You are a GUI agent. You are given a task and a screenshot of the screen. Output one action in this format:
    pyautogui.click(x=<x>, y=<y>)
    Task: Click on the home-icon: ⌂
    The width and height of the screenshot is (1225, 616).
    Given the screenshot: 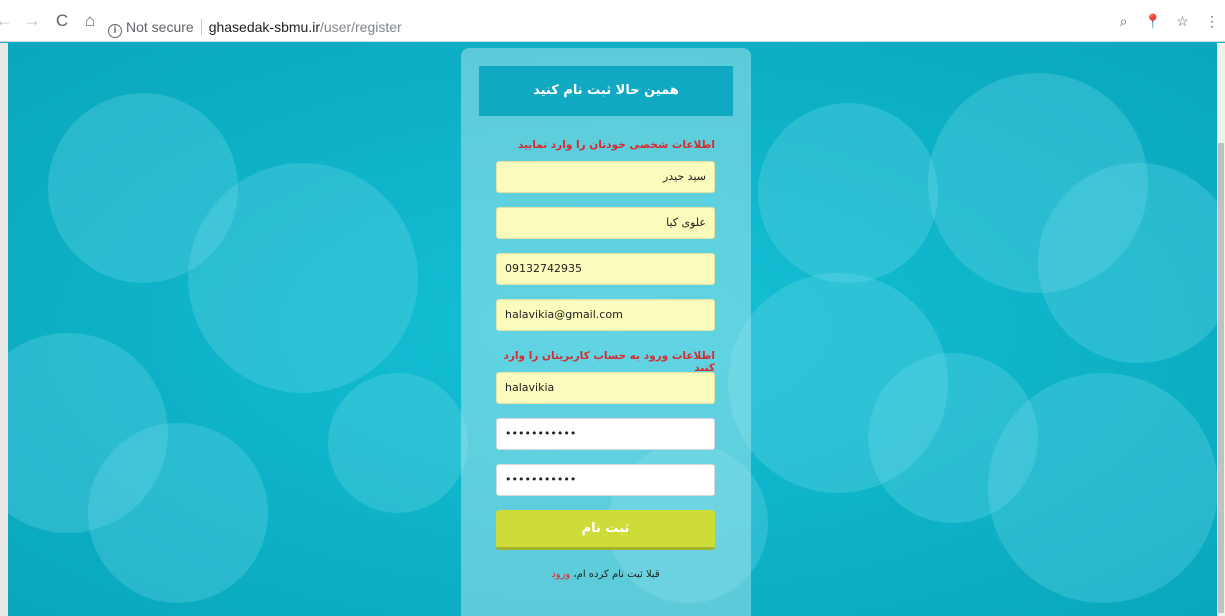 What is the action you would take?
    pyautogui.click(x=90, y=21)
    